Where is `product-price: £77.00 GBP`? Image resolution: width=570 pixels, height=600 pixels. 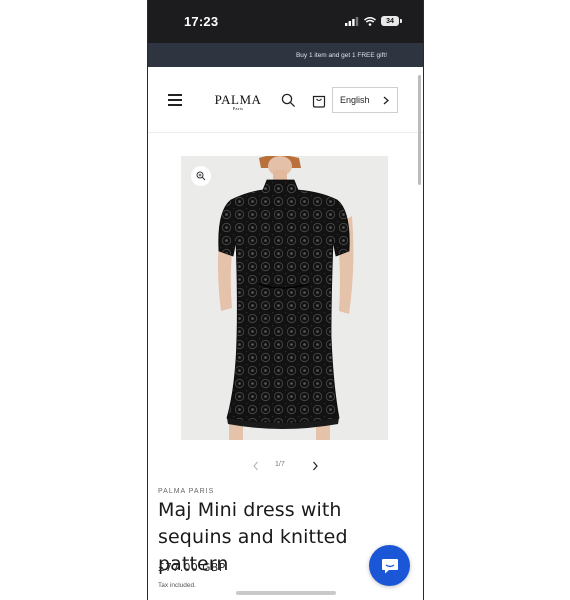
product-price: £77.00 GBP is located at coordinates (192, 568).